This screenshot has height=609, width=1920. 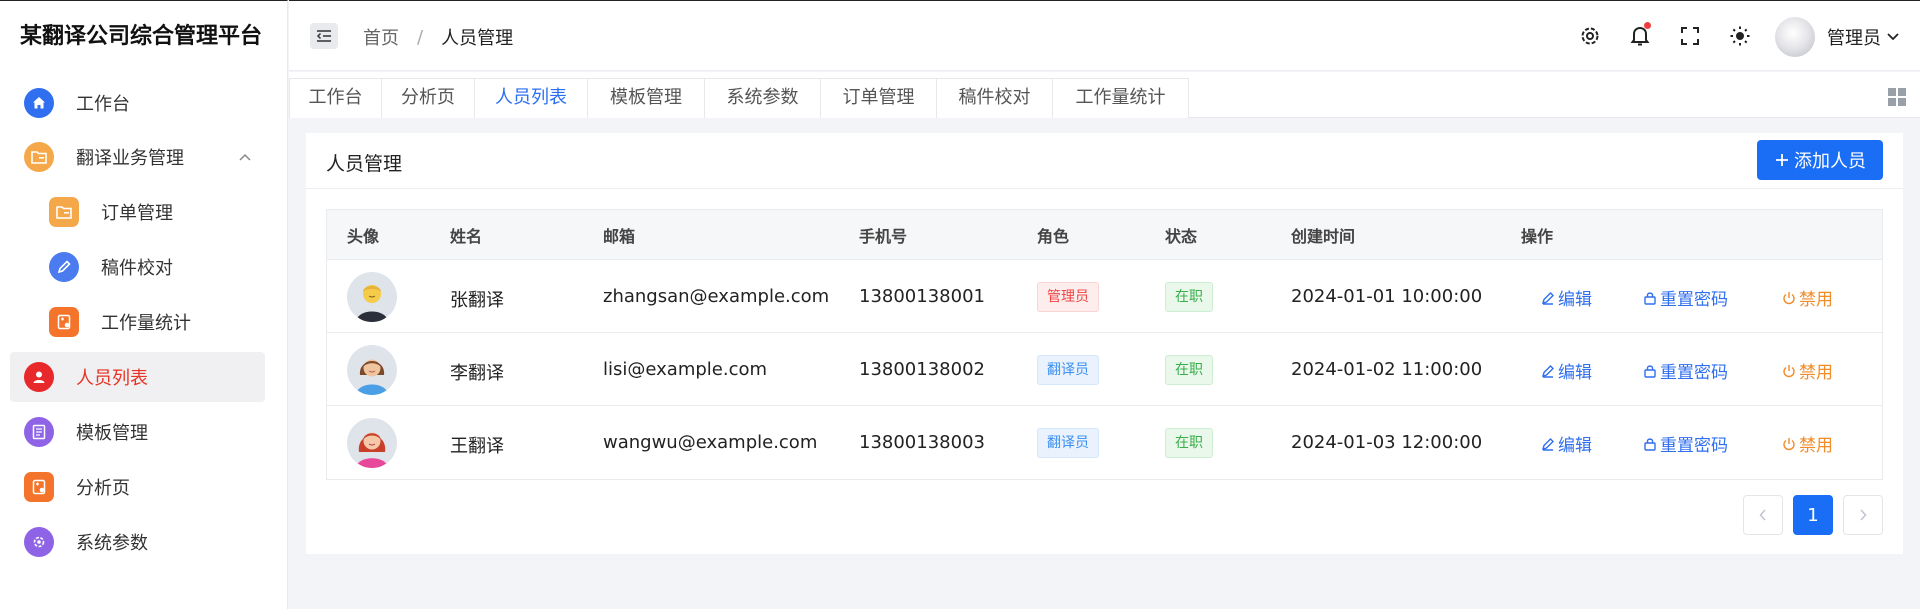 I want to click on breadcrumb-home: 首页, so click(x=381, y=37).